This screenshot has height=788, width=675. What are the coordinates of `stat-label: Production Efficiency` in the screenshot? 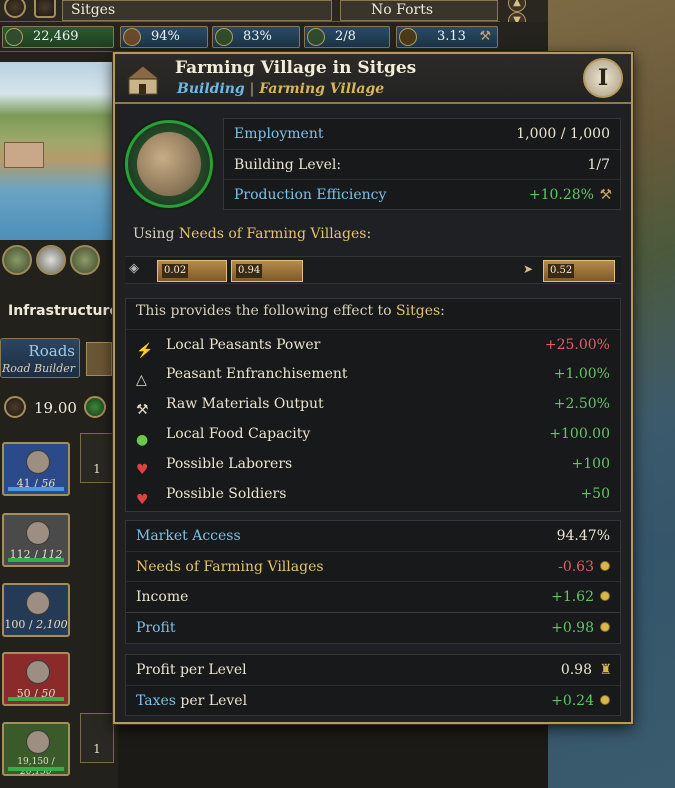 It's located at (310, 195).